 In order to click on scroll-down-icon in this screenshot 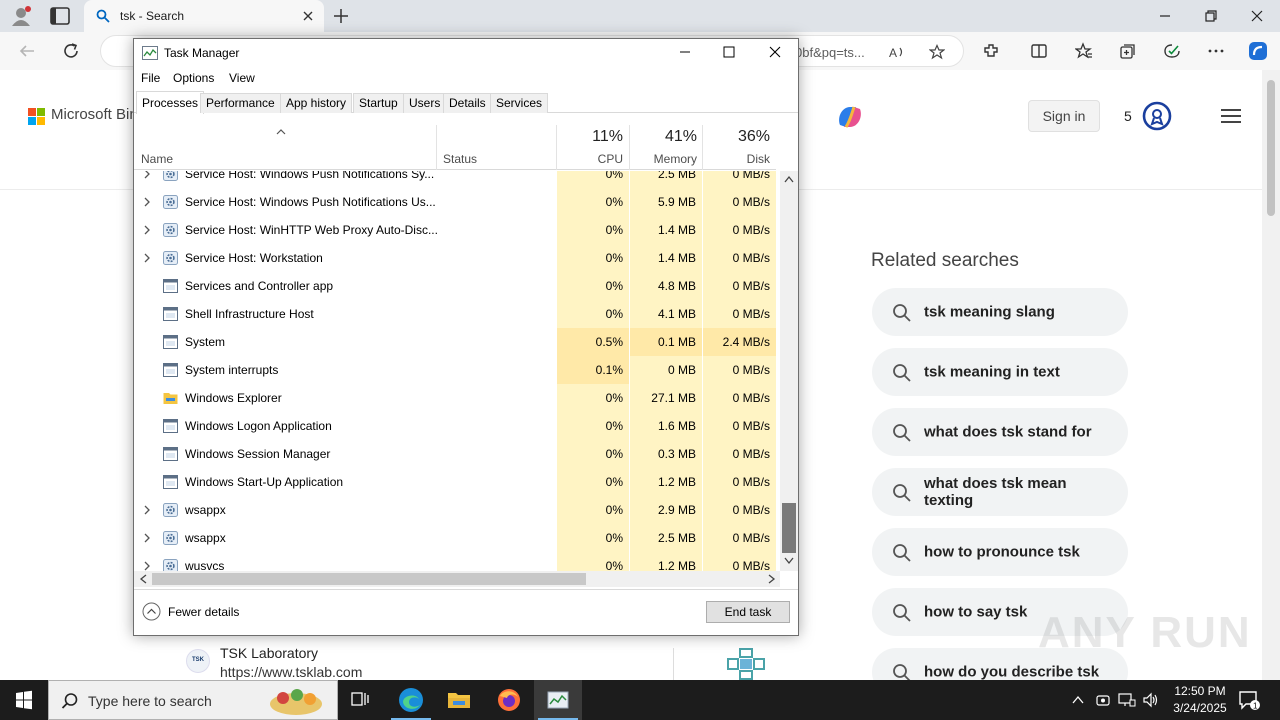, I will do `click(789, 561)`.